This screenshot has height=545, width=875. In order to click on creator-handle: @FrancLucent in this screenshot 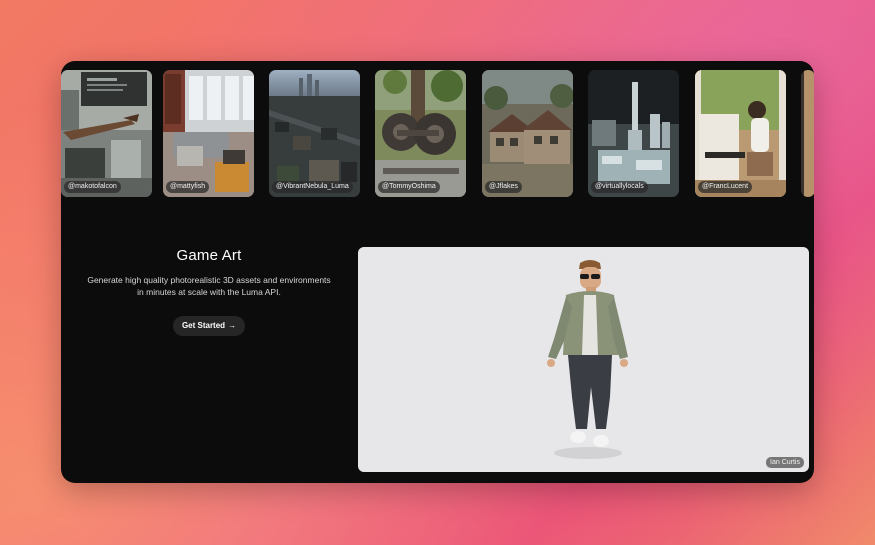, I will do `click(725, 187)`.